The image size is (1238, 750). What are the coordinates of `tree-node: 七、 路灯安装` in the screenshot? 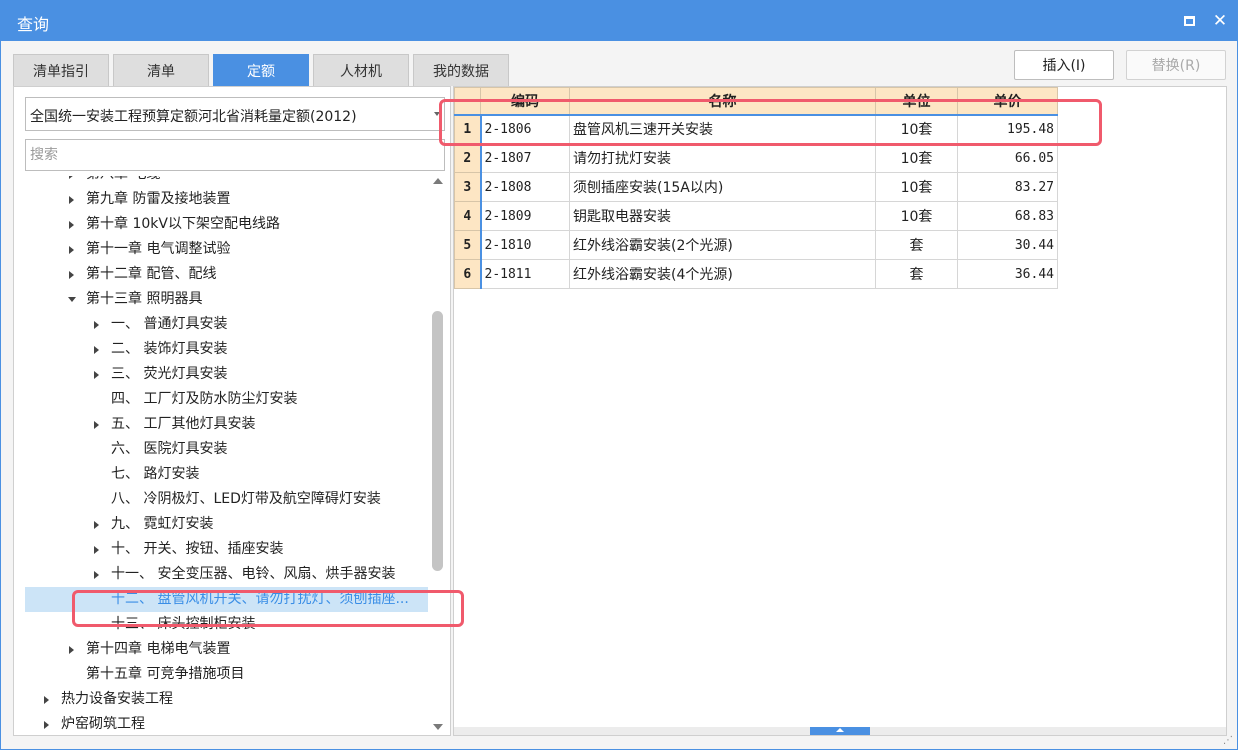 It's located at (226, 474).